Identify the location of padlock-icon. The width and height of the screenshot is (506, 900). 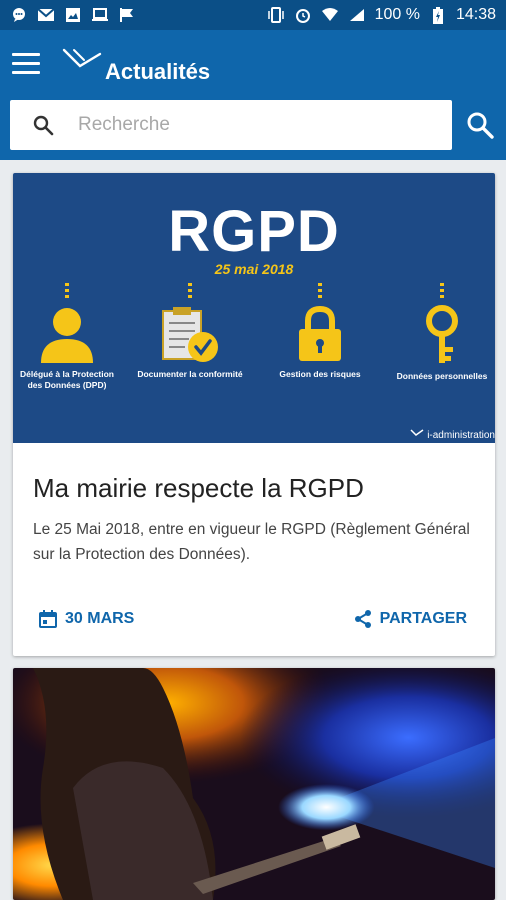
(320, 333).